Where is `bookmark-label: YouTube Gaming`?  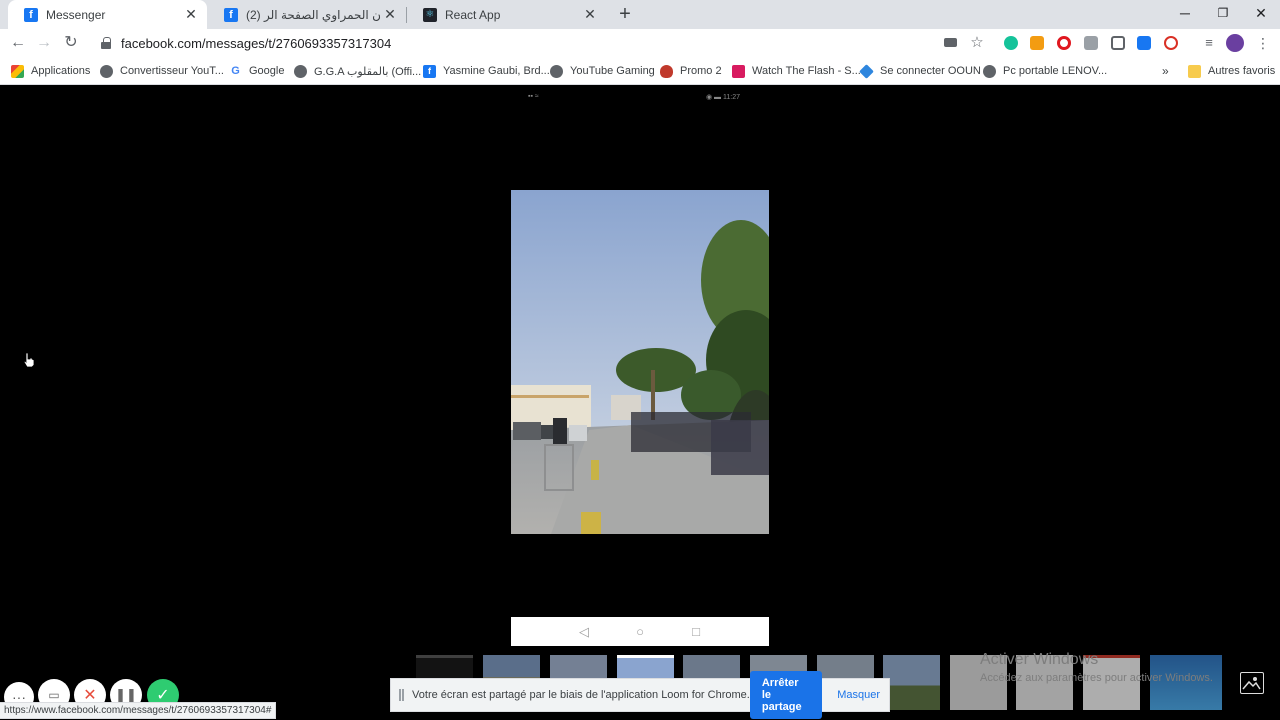
bookmark-label: YouTube Gaming is located at coordinates (612, 71).